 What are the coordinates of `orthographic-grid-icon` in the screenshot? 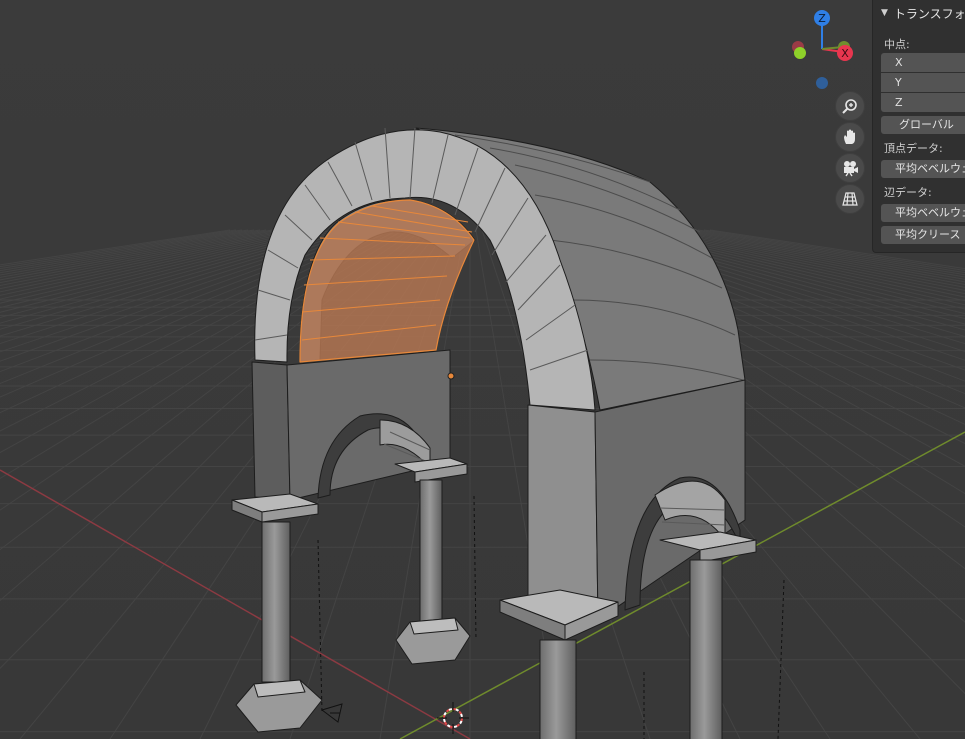 It's located at (850, 199).